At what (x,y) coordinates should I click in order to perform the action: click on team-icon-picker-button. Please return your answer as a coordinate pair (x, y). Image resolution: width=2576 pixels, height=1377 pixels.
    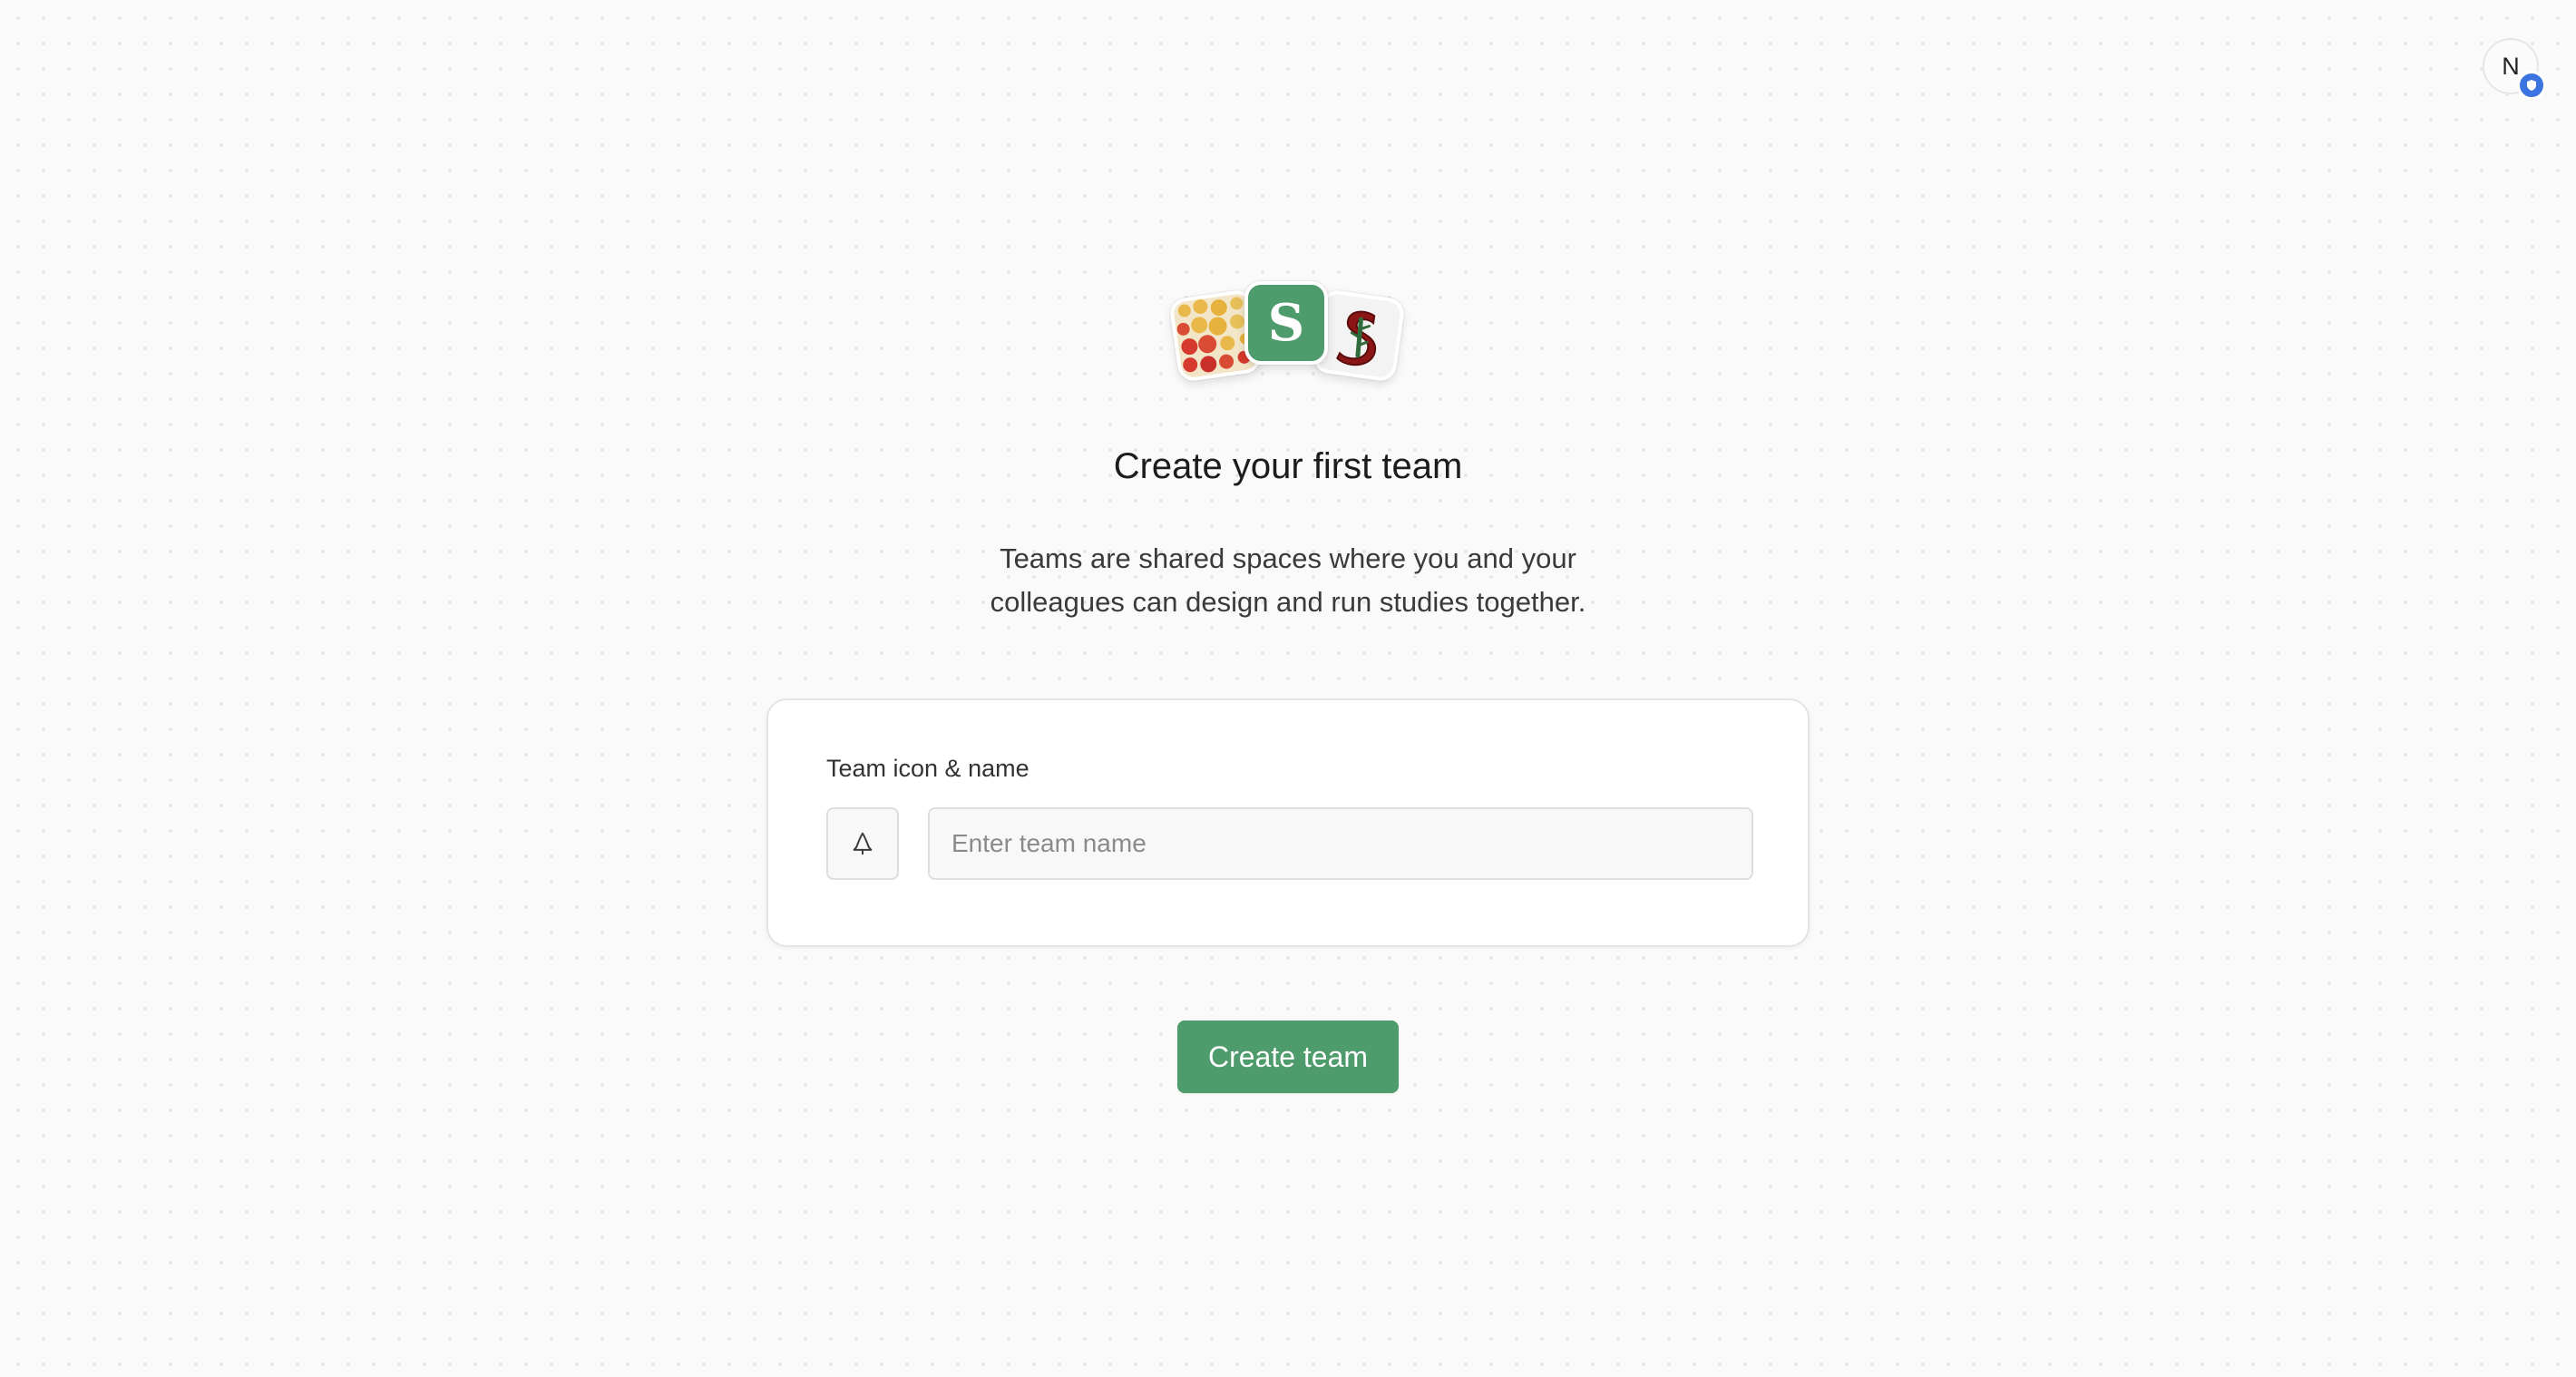
    Looking at the image, I should click on (862, 843).